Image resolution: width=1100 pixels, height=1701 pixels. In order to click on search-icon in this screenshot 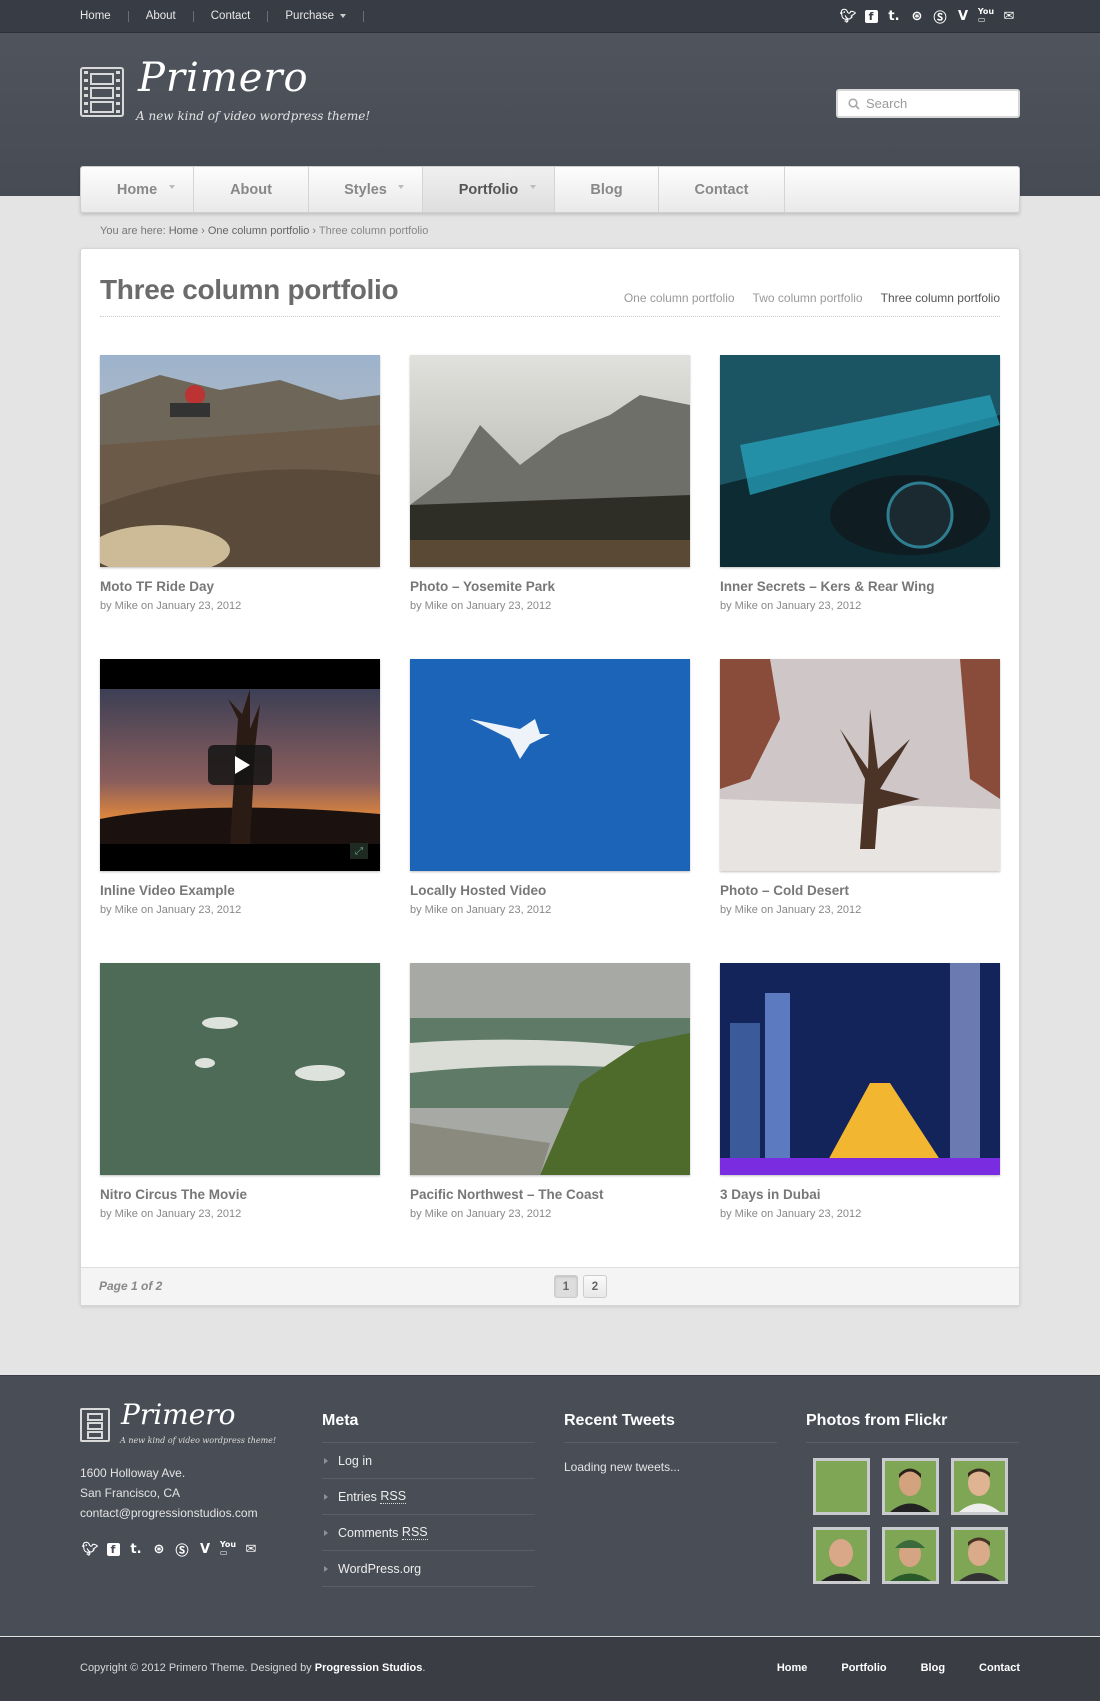, I will do `click(854, 103)`.